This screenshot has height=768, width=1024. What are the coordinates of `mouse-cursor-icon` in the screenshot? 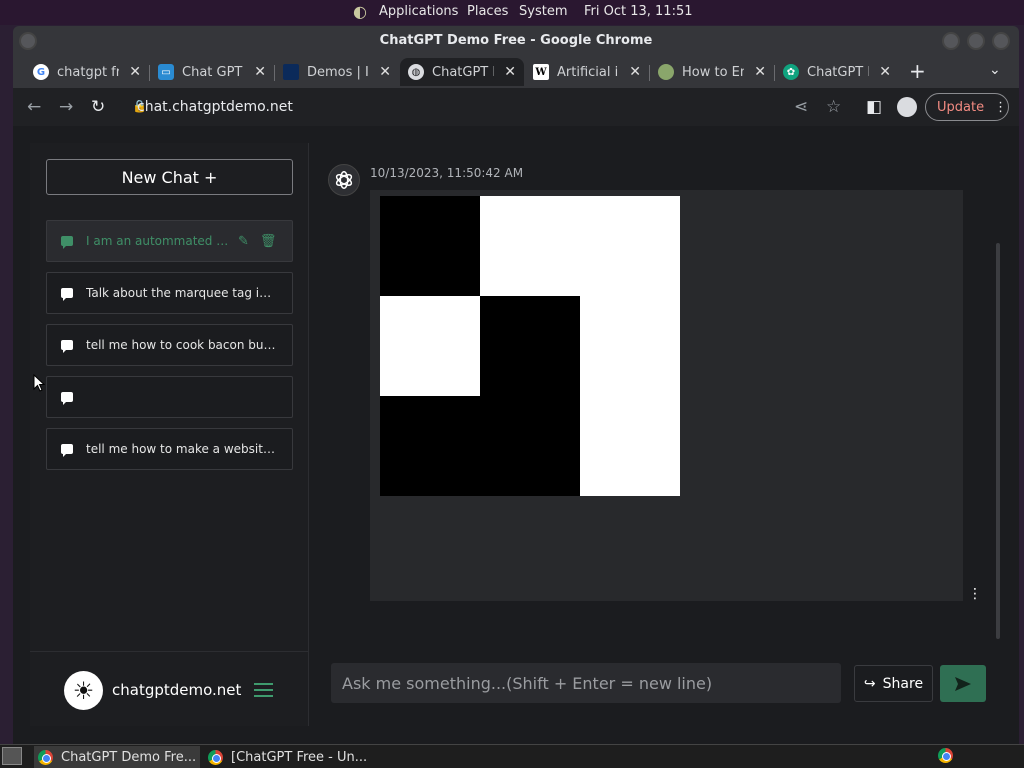 It's located at (39, 383).